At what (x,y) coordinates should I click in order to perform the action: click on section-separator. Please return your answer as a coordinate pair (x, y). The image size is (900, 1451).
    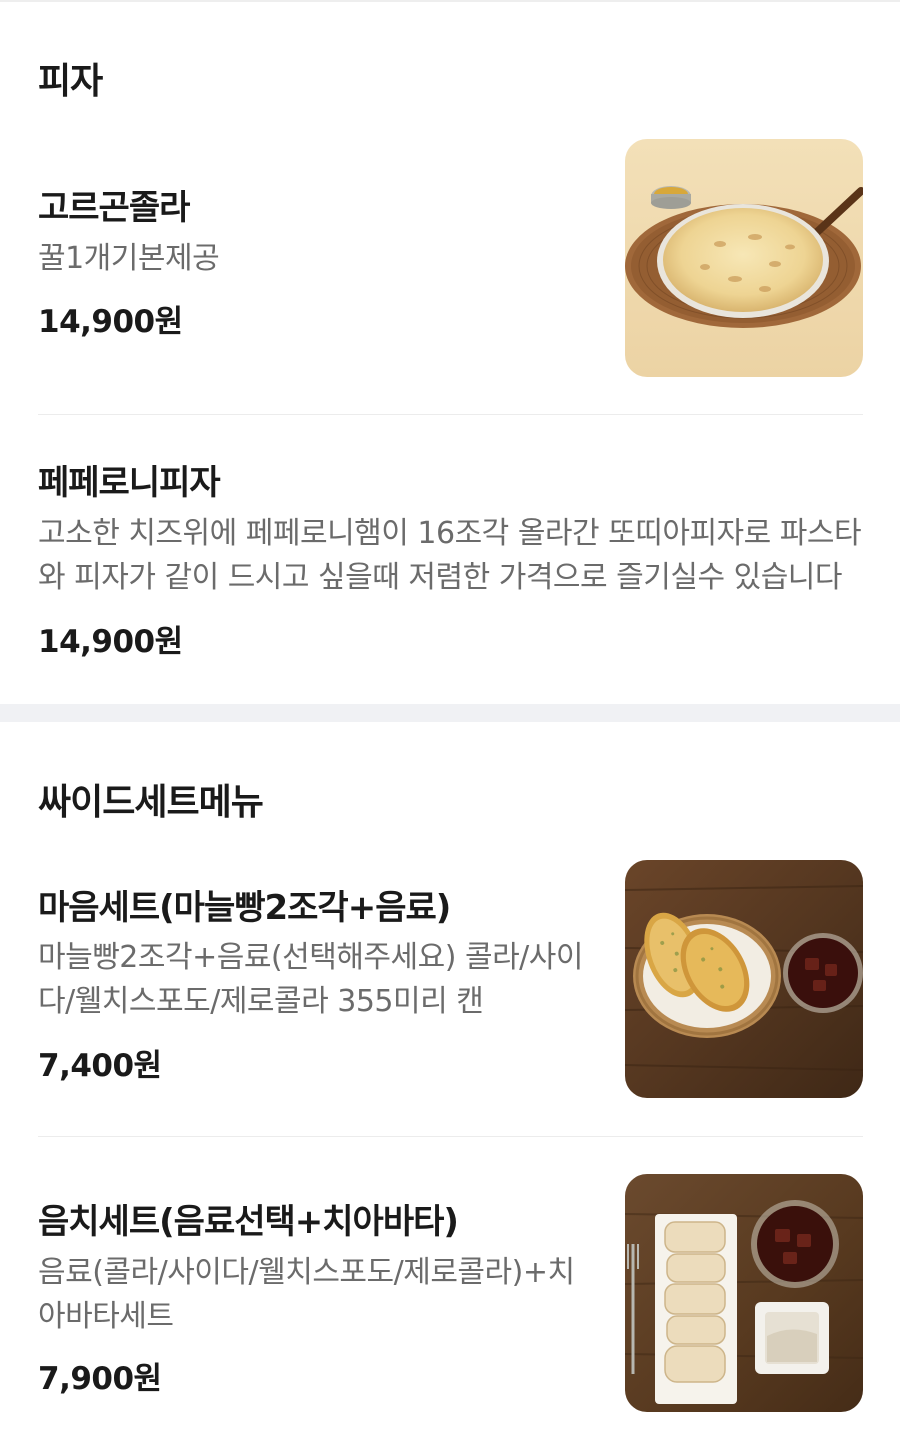
    Looking at the image, I should click on (450, 713).